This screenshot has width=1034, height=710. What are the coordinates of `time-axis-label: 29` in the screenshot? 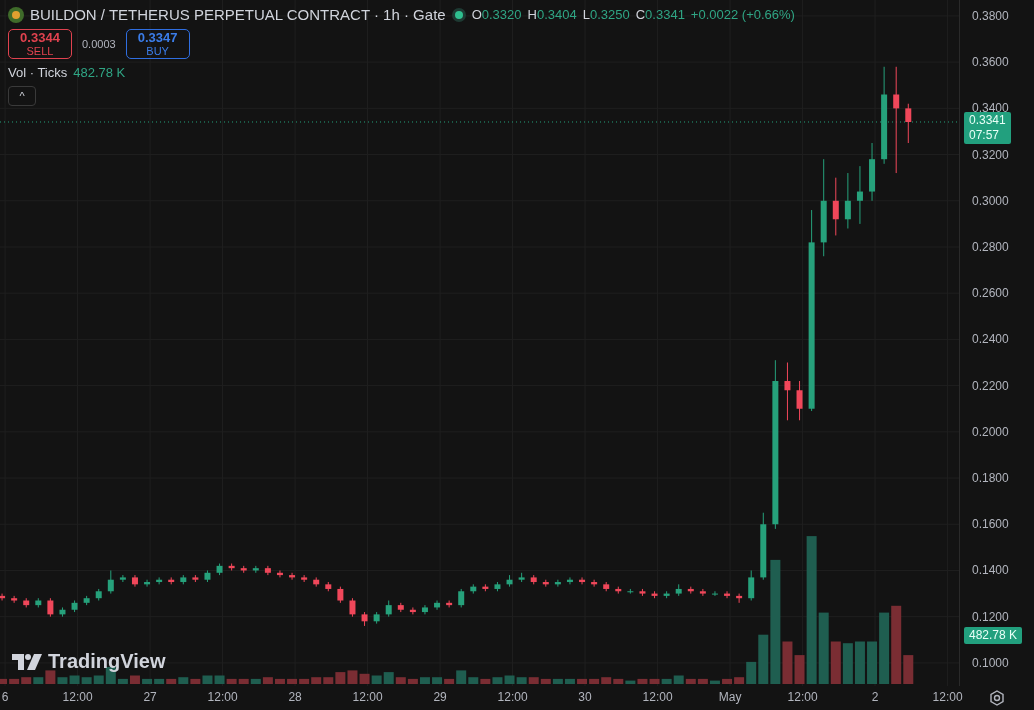 It's located at (440, 697).